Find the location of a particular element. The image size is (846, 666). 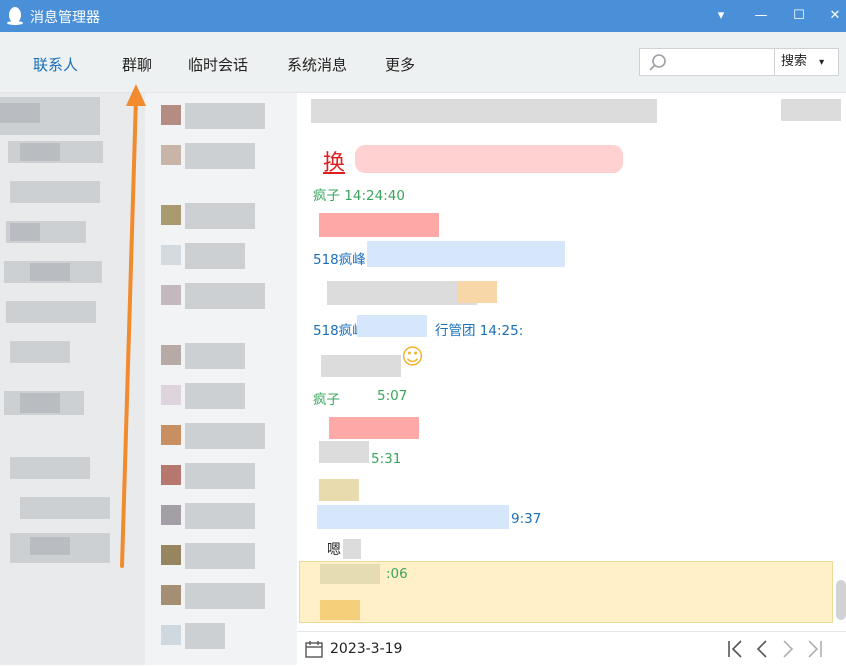

next-page-icon is located at coordinates (788, 649).